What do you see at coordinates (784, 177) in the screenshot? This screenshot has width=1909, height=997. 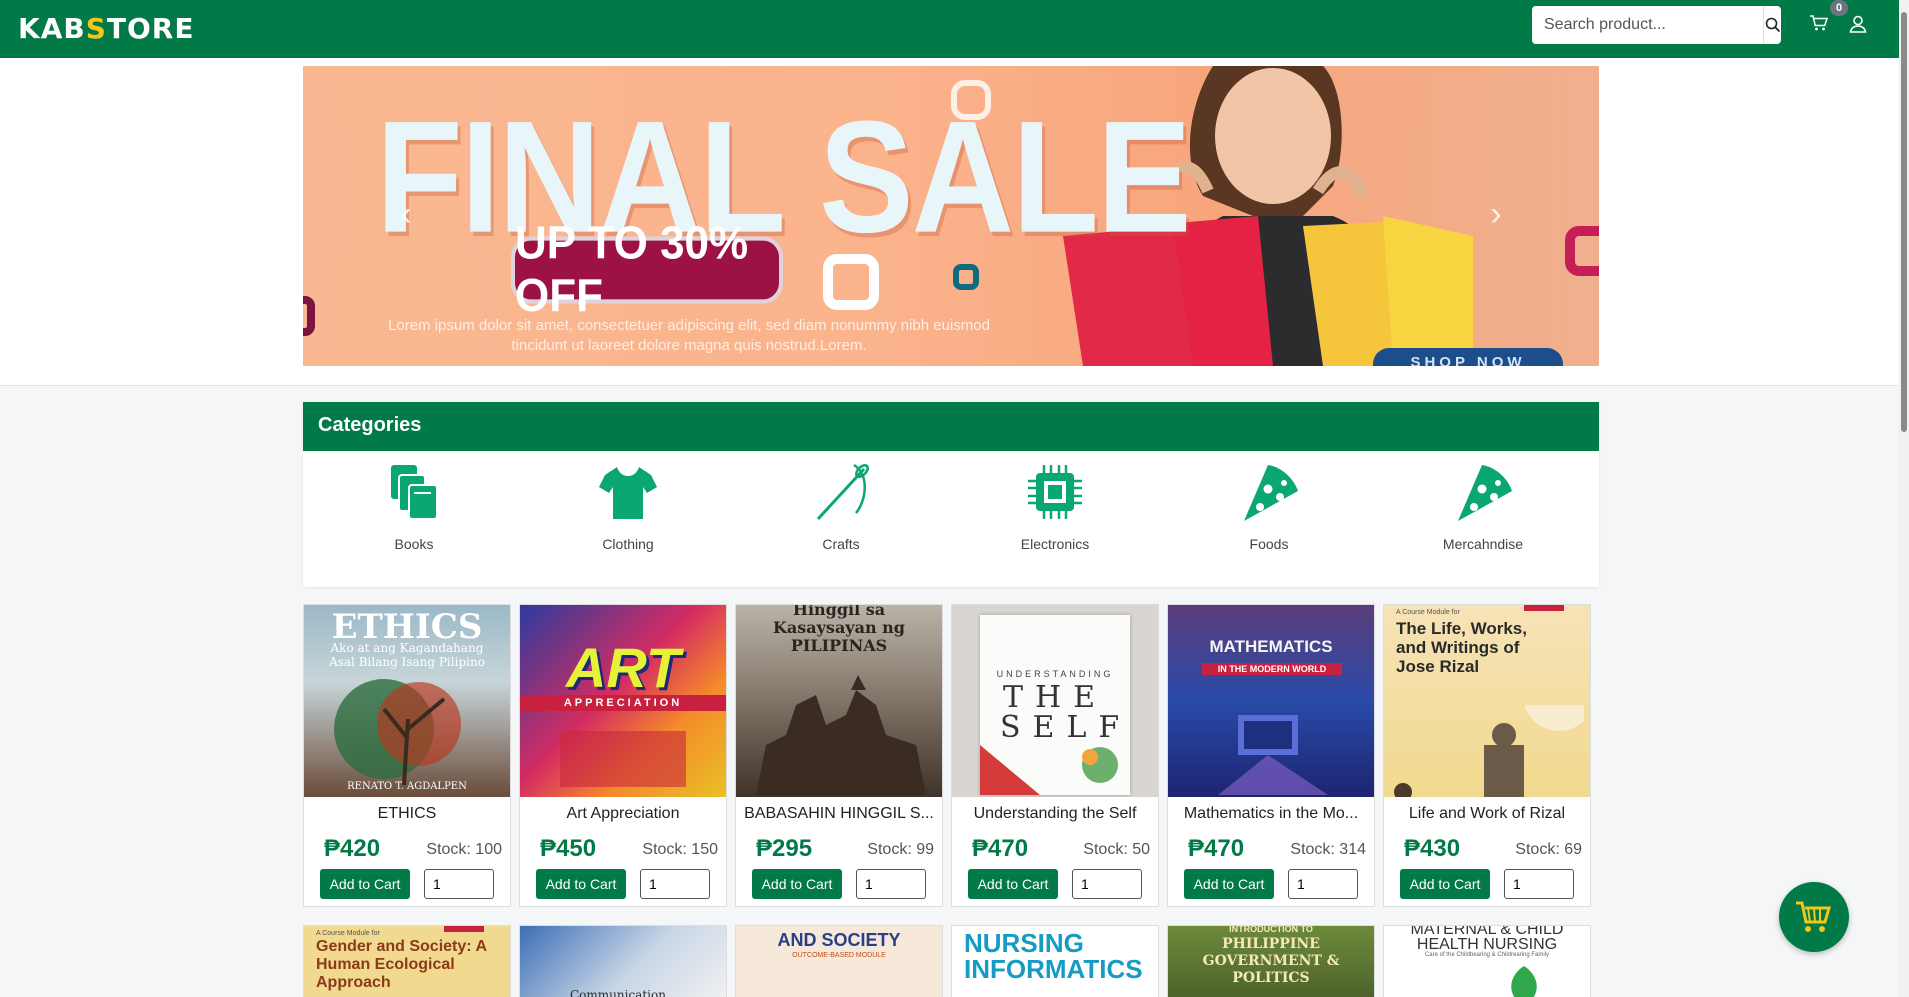 I see `banner-title: FINAL SALE` at bounding box center [784, 177].